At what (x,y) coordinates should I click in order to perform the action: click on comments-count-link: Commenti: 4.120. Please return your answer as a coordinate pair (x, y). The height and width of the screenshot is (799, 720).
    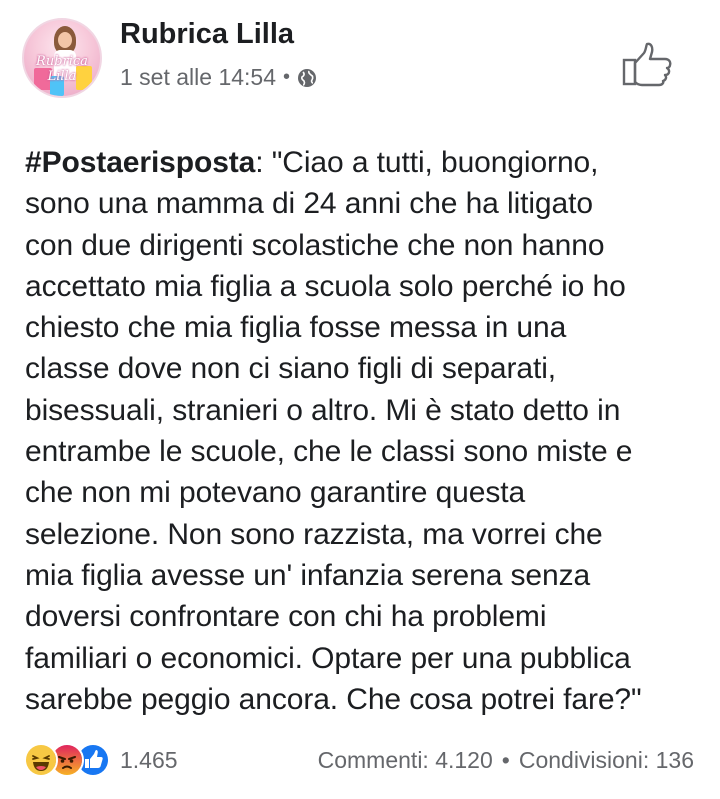
    Looking at the image, I should click on (405, 760).